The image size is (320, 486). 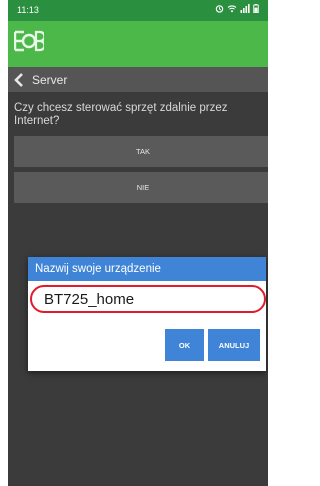 What do you see at coordinates (147, 269) in the screenshot?
I see `dialog-title: Nazwij swoje urządzenie` at bounding box center [147, 269].